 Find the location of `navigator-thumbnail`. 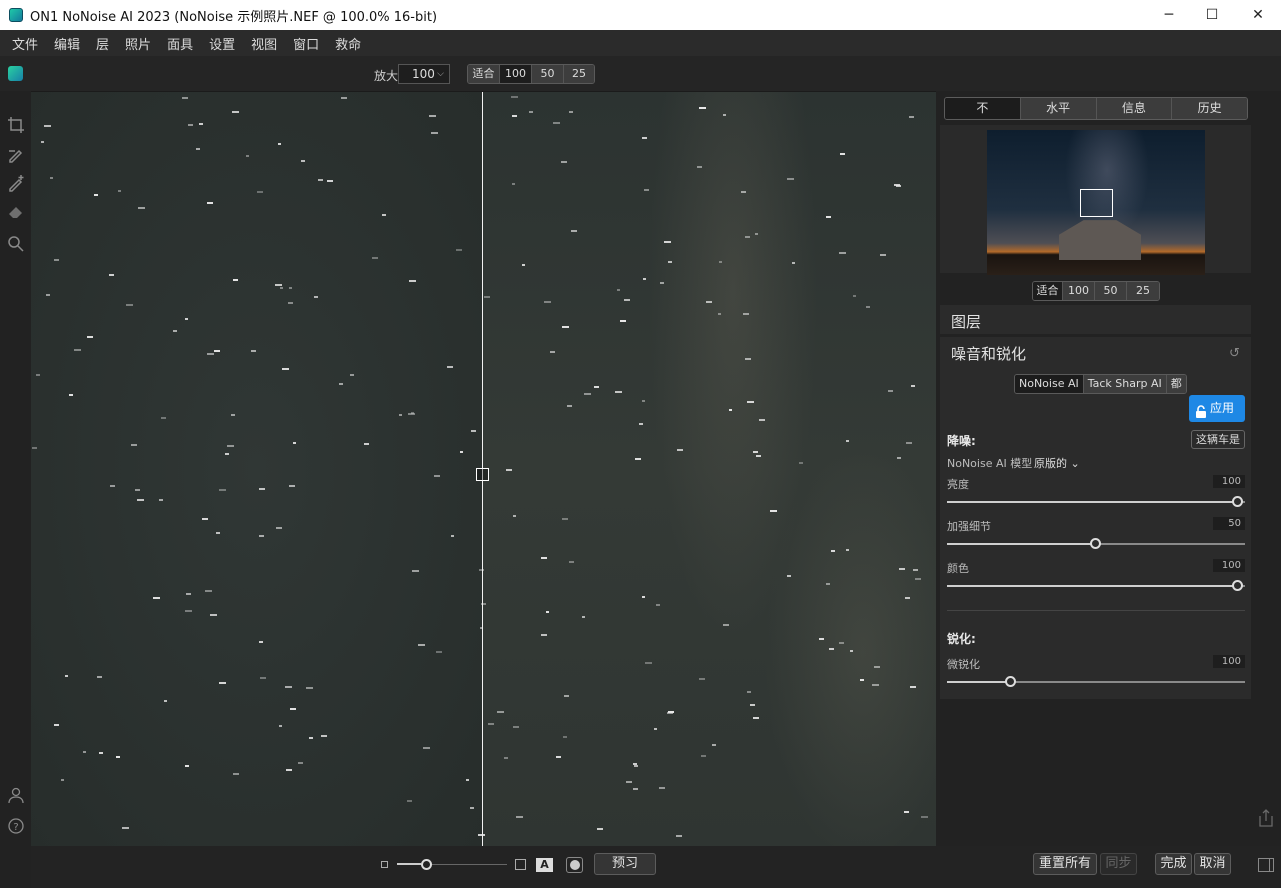

navigator-thumbnail is located at coordinates (1096, 202).